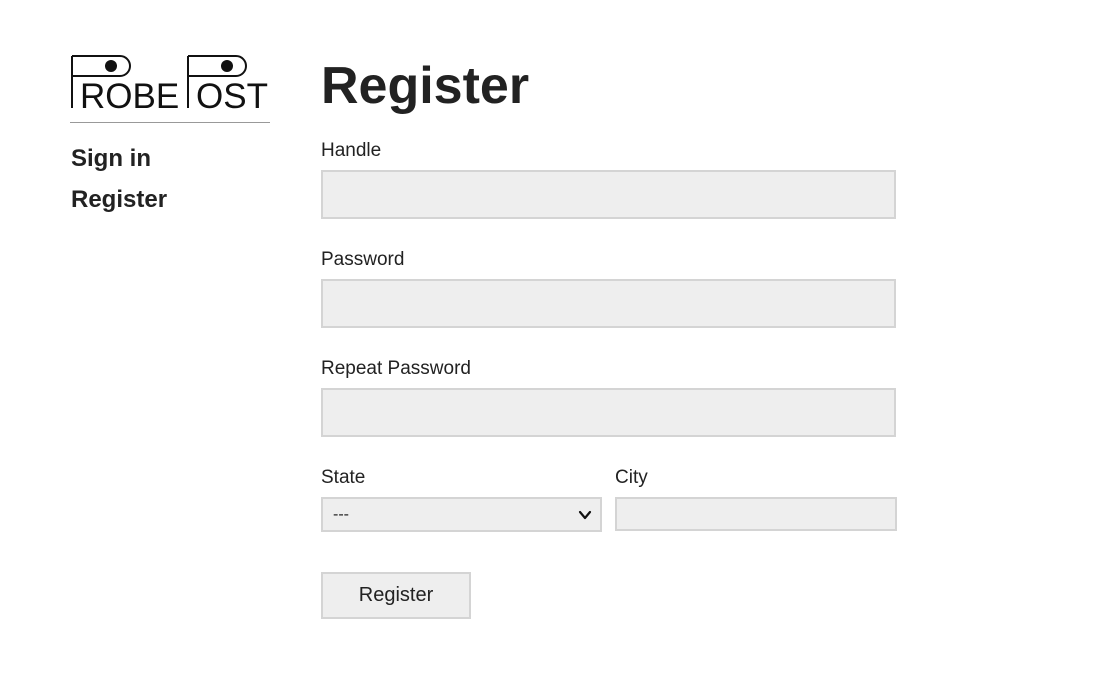 This screenshot has width=1109, height=694. Describe the element at coordinates (631, 477) in the screenshot. I see `city-label: City` at that location.